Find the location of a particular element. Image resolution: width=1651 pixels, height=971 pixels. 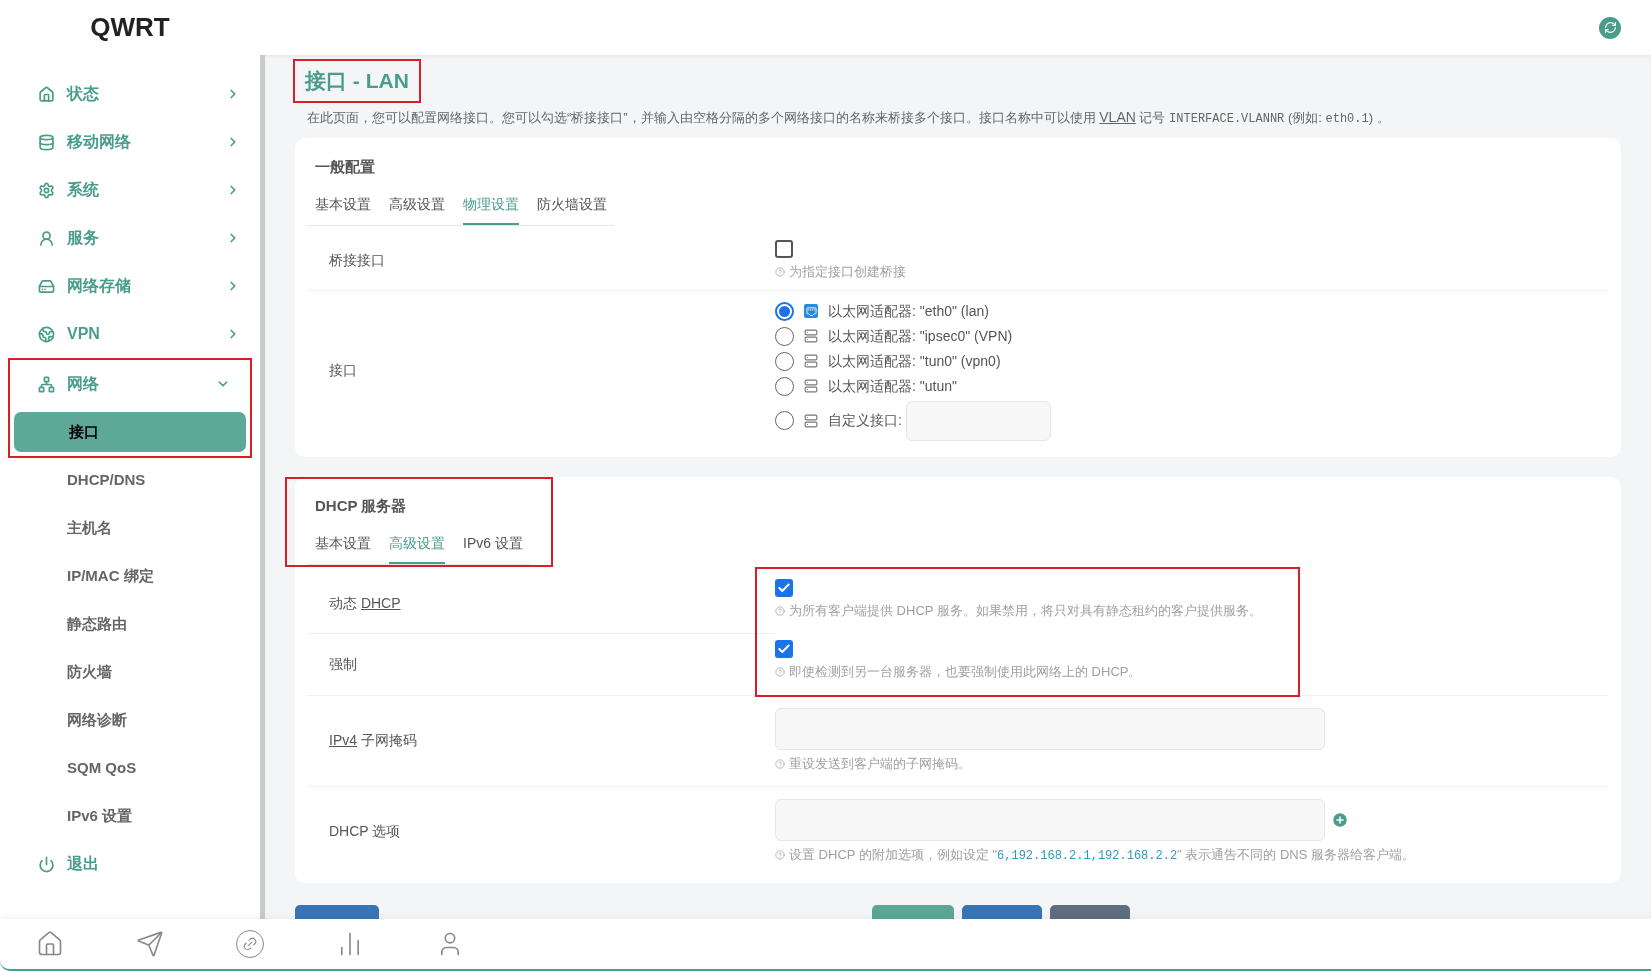

option-label: 以太网适配器: "utun" is located at coordinates (892, 386).